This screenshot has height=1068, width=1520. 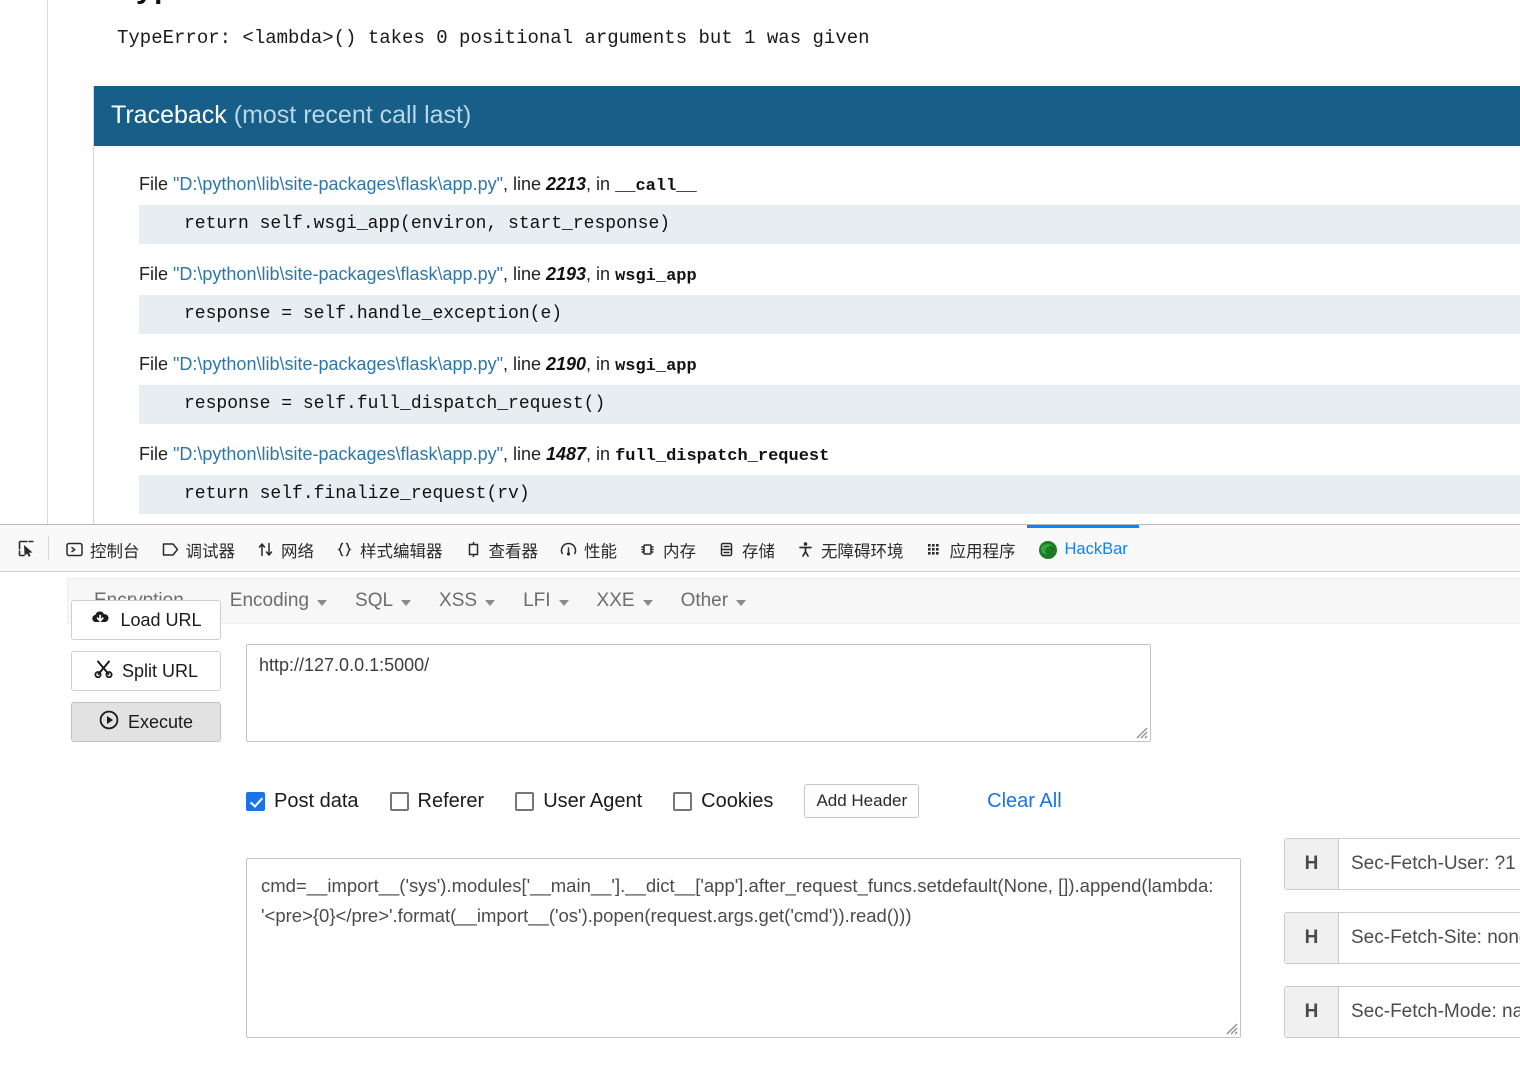 I want to click on tab-accessibility: 无障碍环境, so click(x=850, y=548).